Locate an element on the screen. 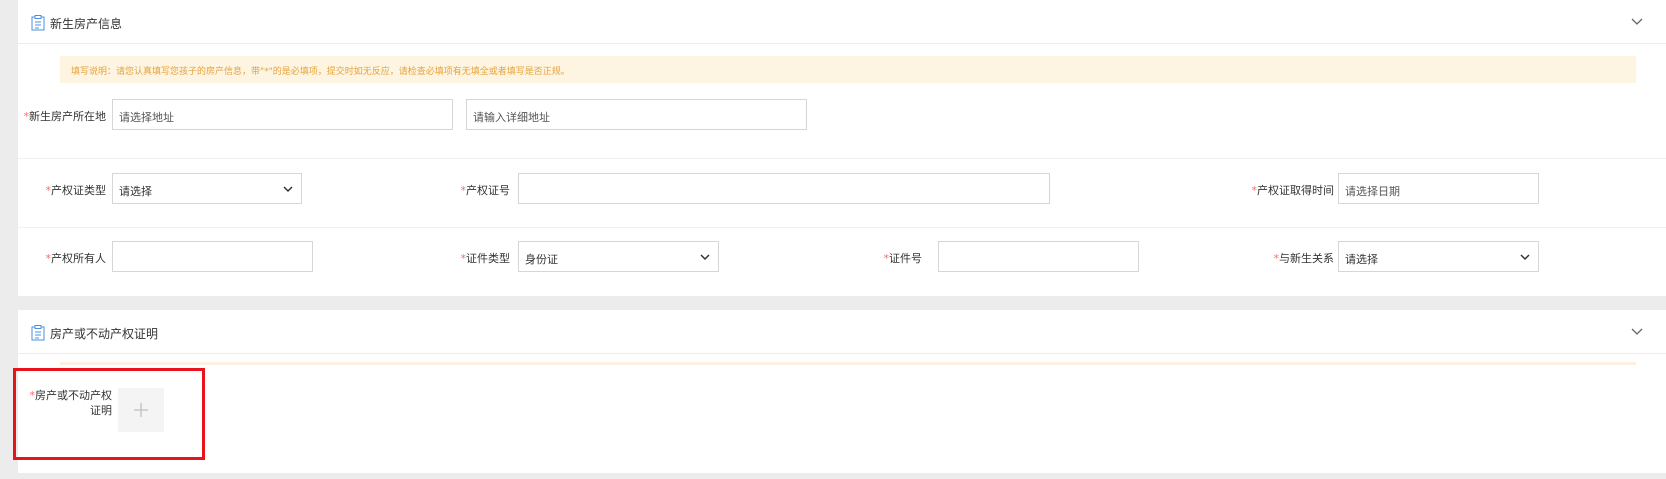 The width and height of the screenshot is (1666, 479). cert-type-label: *产权证类型 is located at coordinates (62, 190).